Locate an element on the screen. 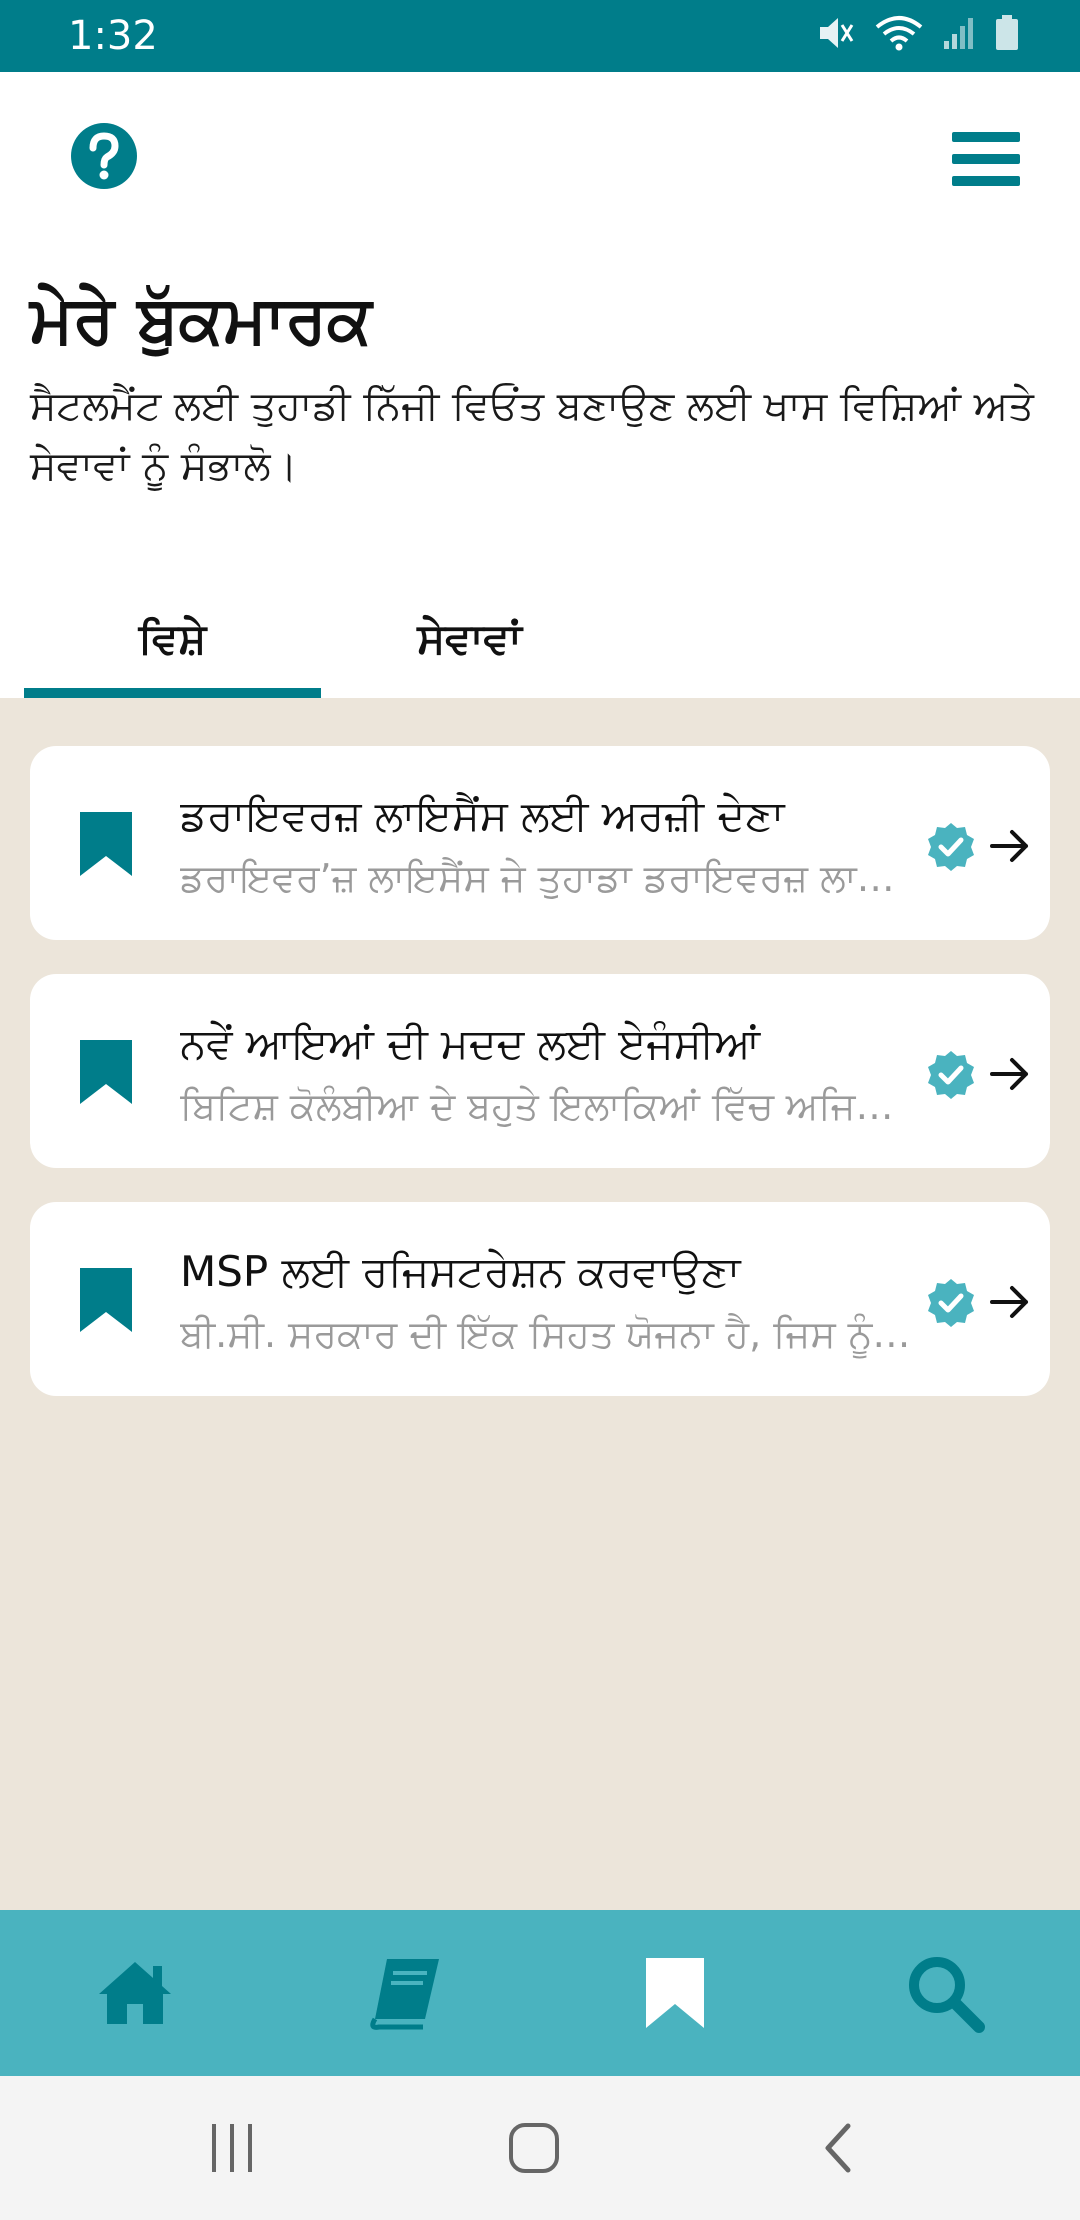 The width and height of the screenshot is (1080, 2220). home-button-icon is located at coordinates (534, 2148).